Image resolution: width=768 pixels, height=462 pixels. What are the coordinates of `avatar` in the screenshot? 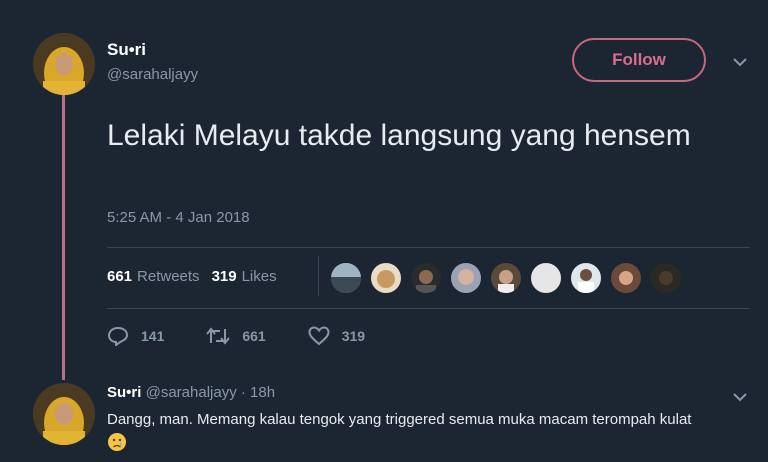 It's located at (64, 64).